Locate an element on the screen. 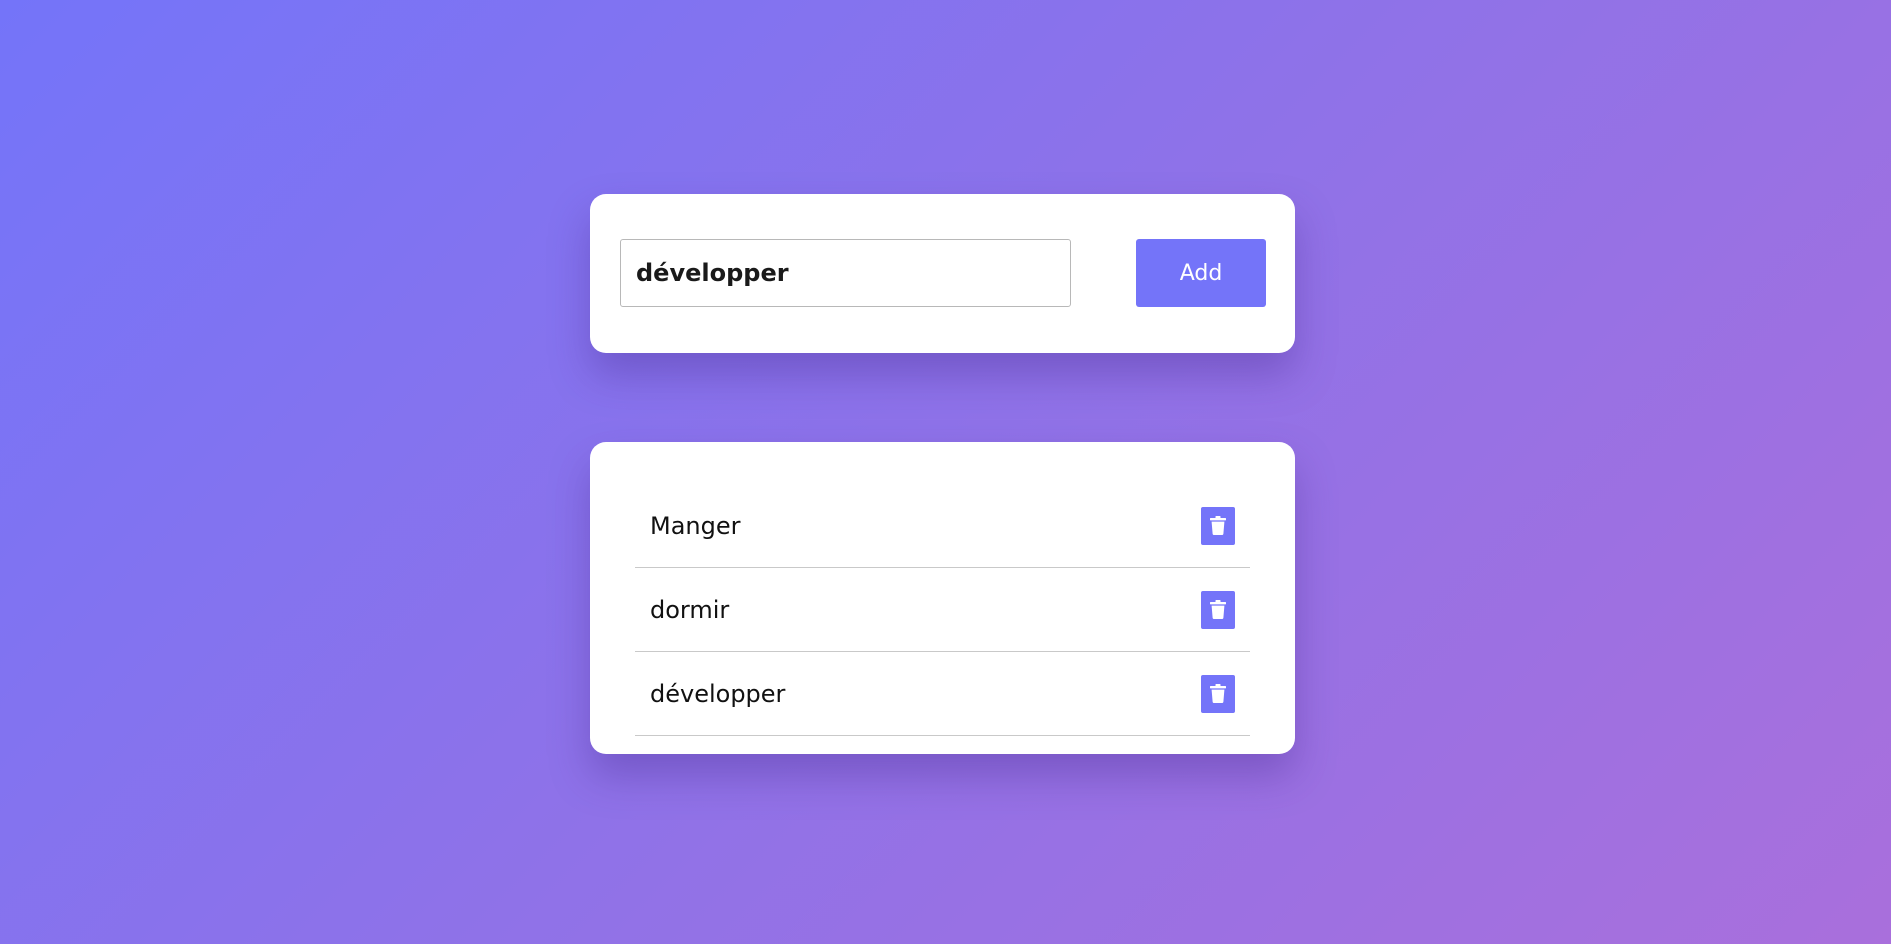  task-input is located at coordinates (845, 273).